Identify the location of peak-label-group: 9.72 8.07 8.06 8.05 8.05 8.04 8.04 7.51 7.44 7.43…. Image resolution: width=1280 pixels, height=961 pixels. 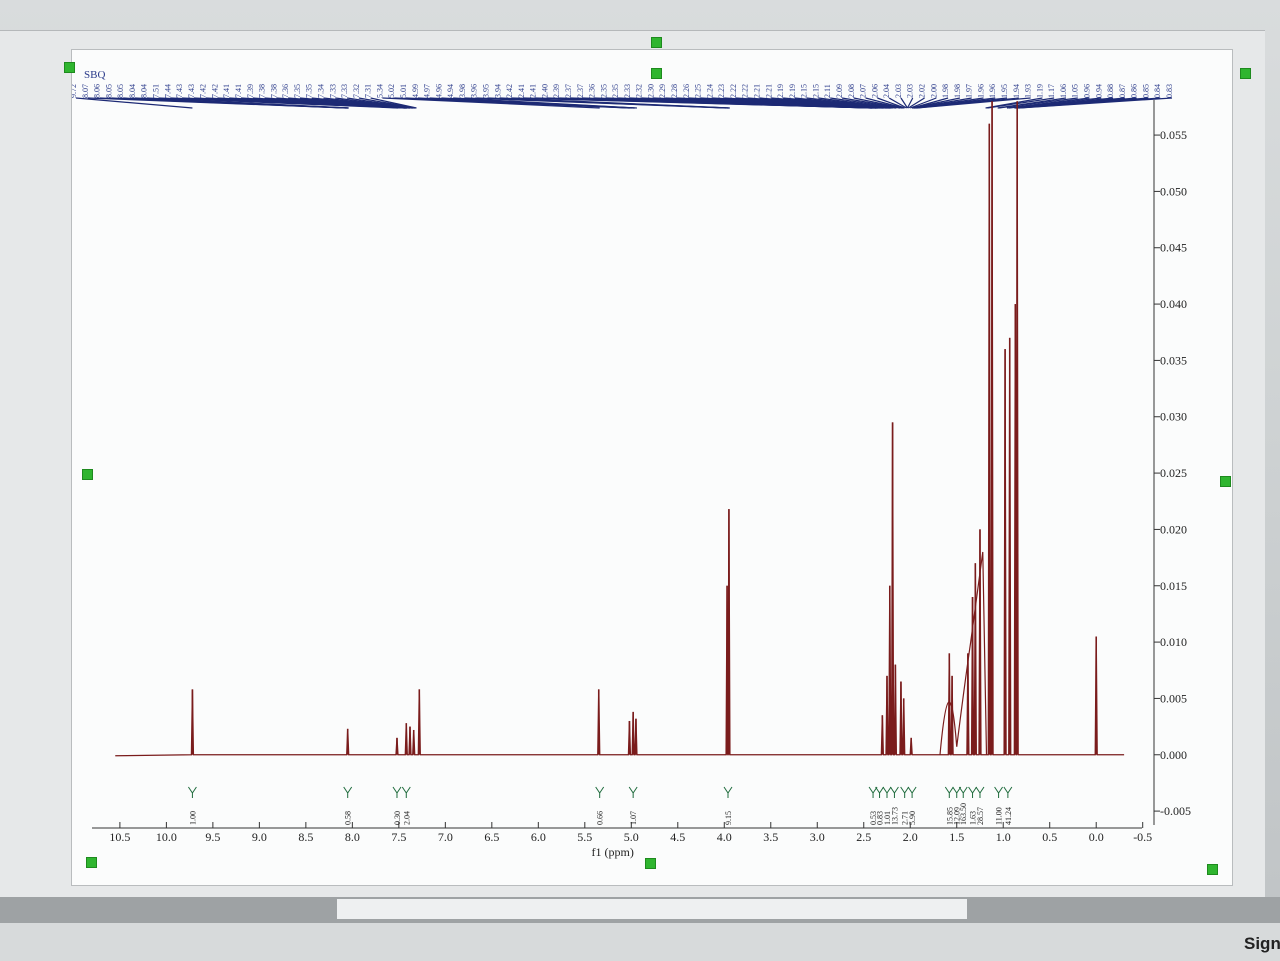
(623, 96).